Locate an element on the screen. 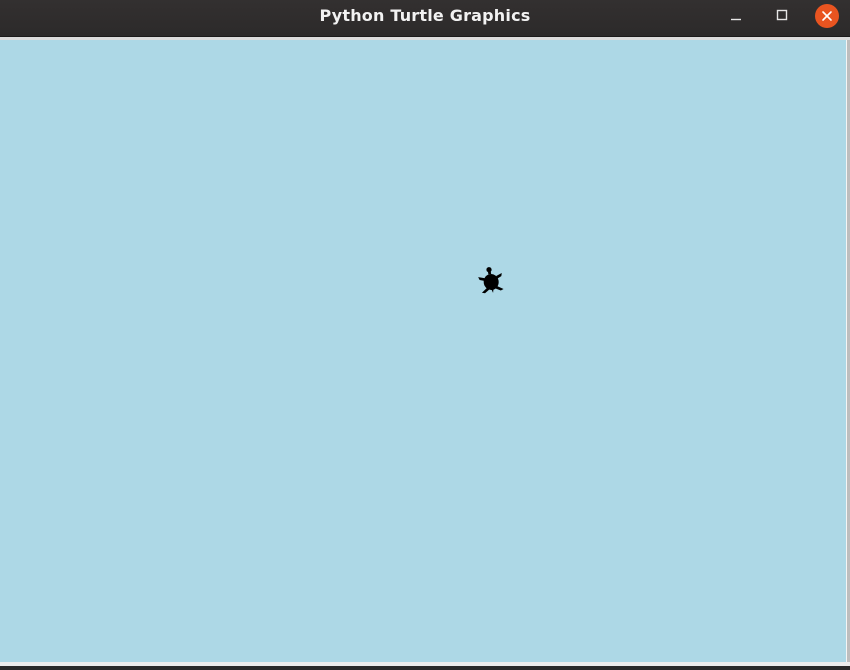 The image size is (850, 670). window-titlebar: Python Turtle Graphics is located at coordinates (425, 18).